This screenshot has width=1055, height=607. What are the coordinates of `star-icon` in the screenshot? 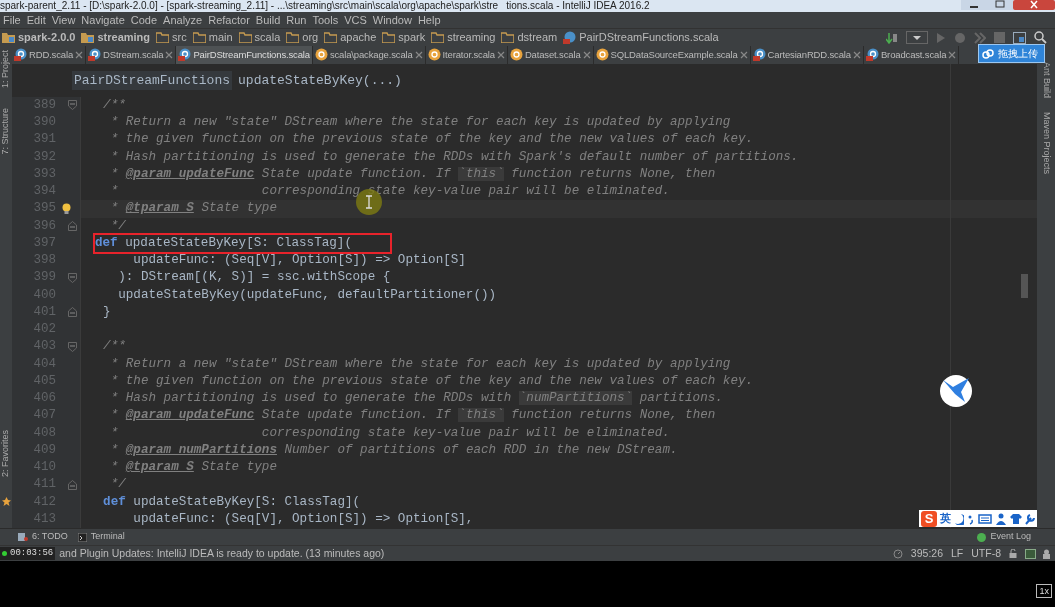 It's located at (6, 501).